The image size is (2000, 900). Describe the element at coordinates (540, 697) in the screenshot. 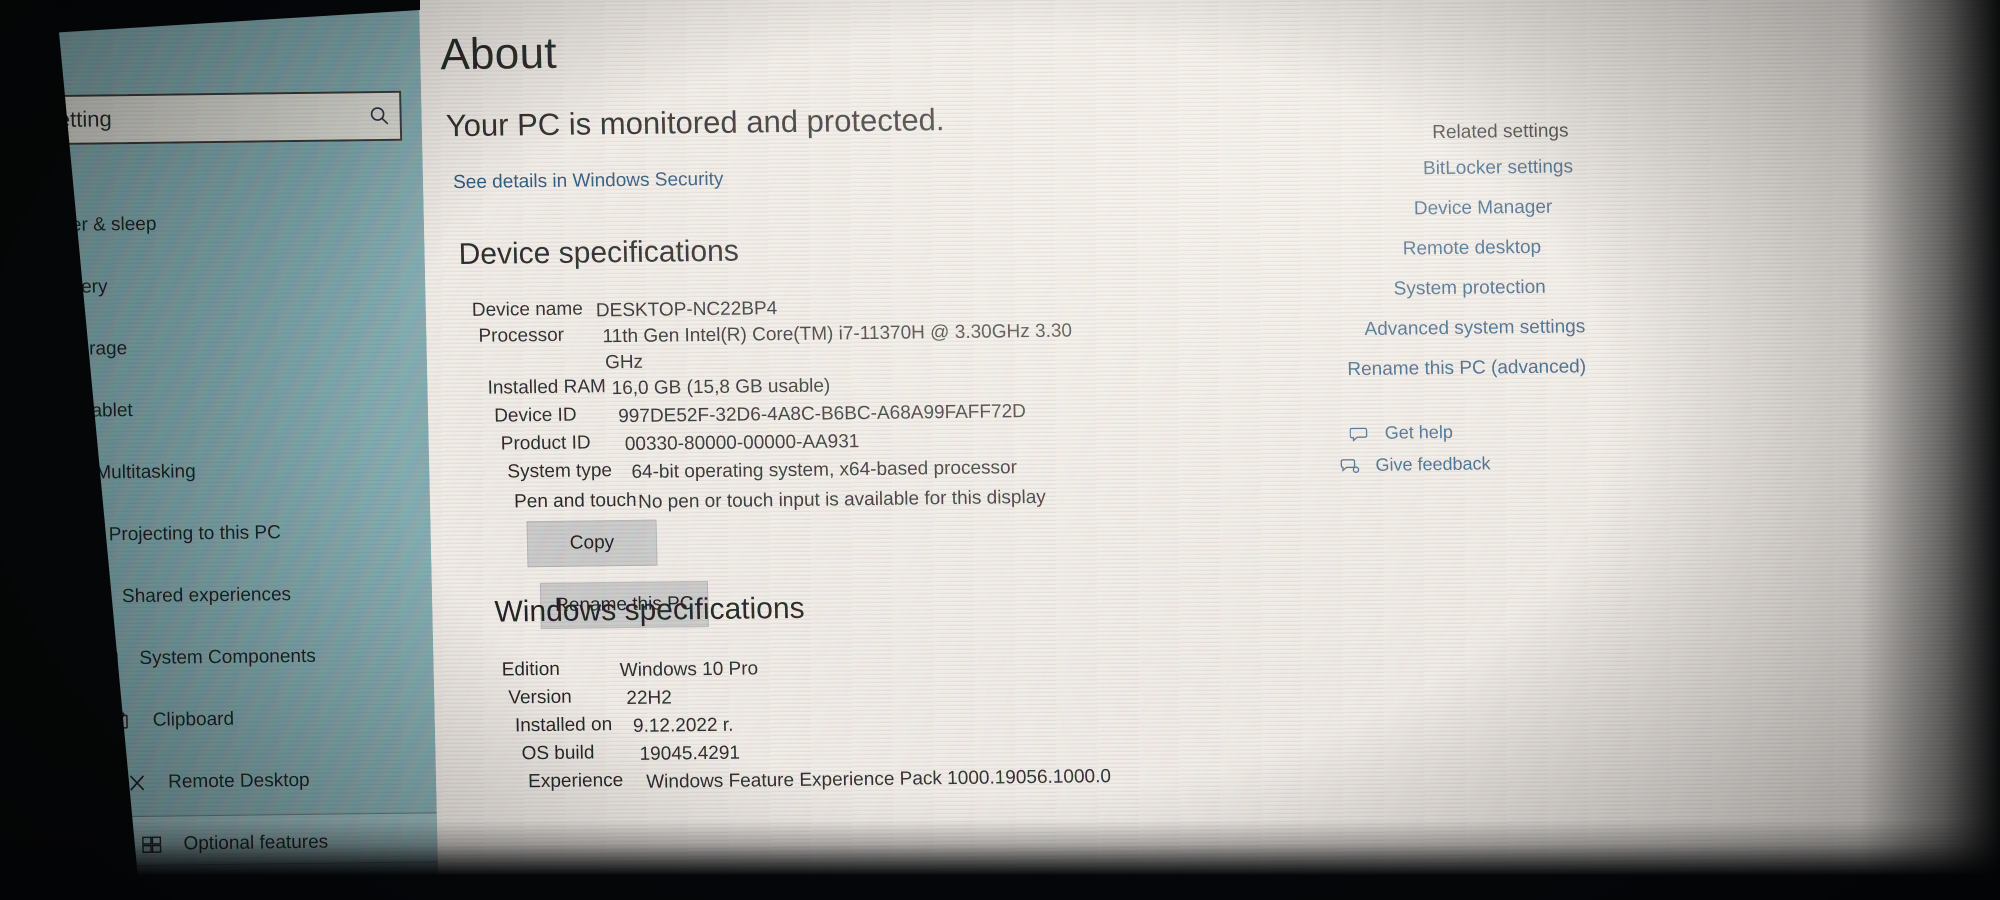

I see `spec-key: Version` at that location.